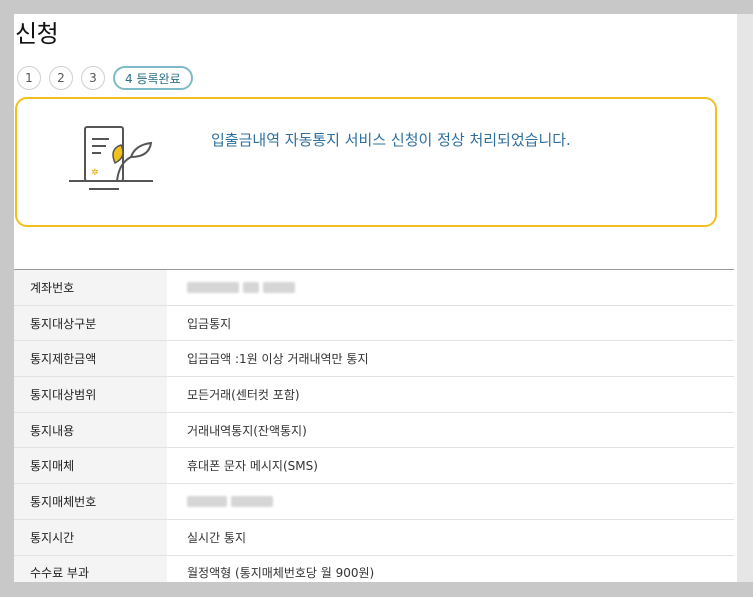 Image resolution: width=753 pixels, height=597 pixels. What do you see at coordinates (217, 537) in the screenshot?
I see `row-value: 실시간 통지` at bounding box center [217, 537].